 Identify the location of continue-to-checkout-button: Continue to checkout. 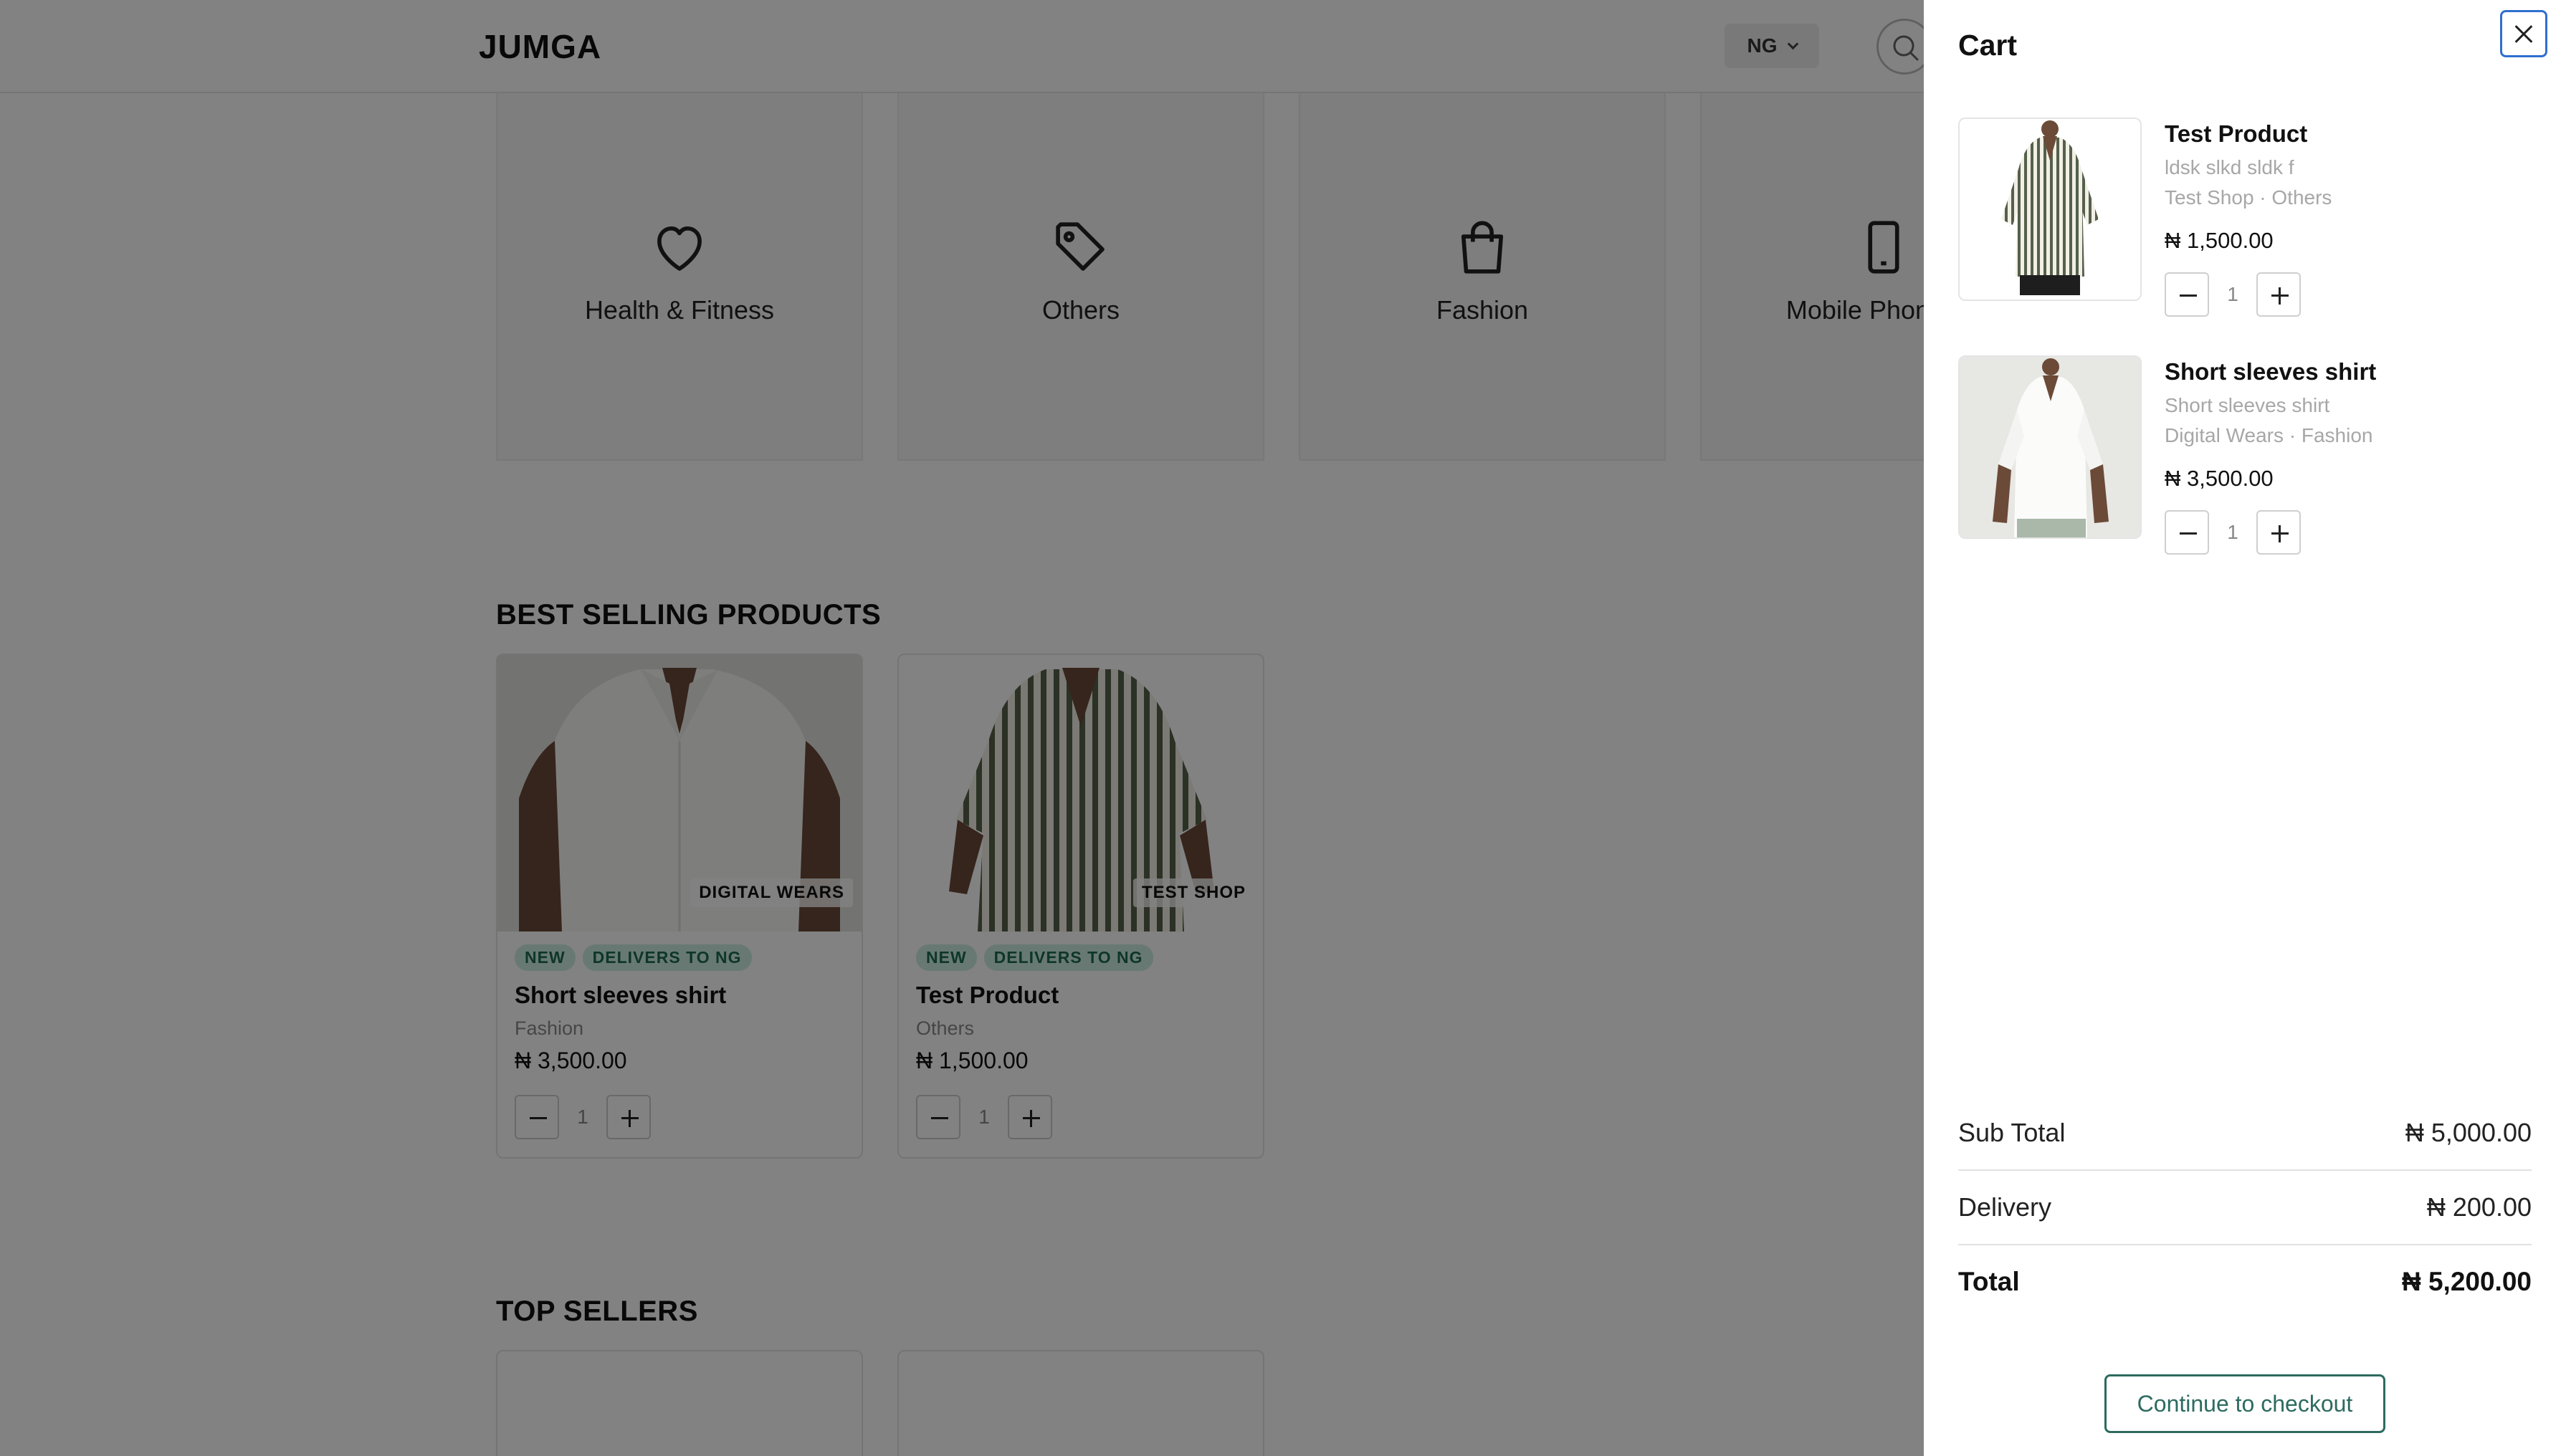
(2244, 1403).